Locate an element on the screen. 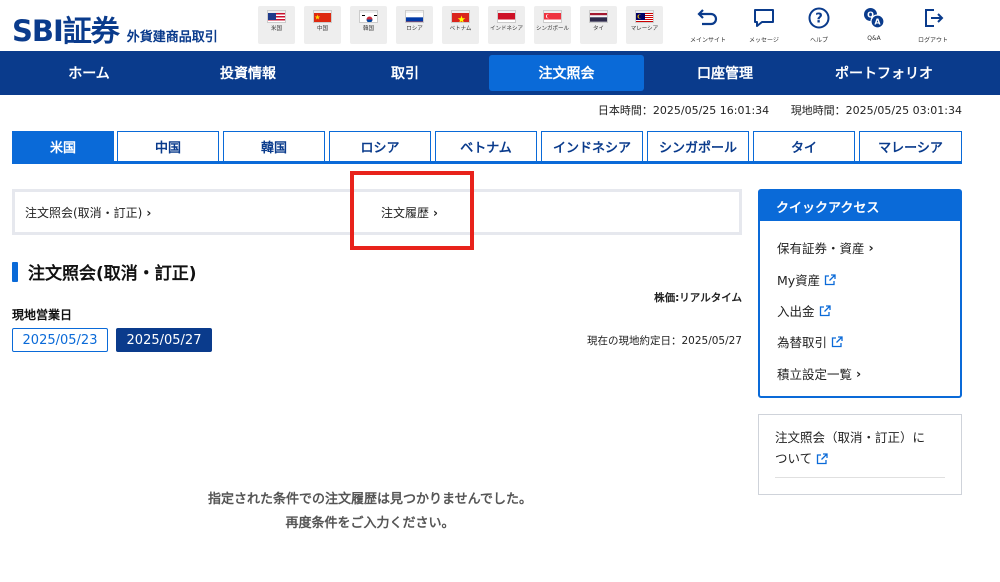 This screenshot has height=582, width=1000. quick-access-my-assets: My資産 is located at coordinates (806, 279).